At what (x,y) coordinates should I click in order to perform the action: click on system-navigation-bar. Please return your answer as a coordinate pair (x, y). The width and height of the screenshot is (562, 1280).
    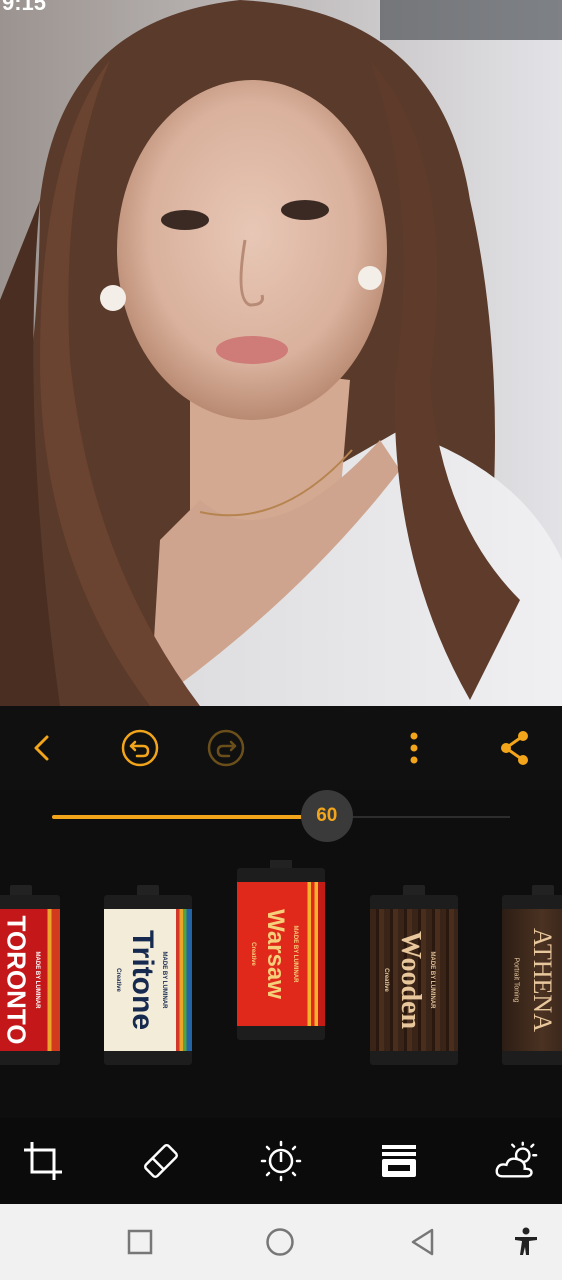
    Looking at the image, I should click on (281, 1242).